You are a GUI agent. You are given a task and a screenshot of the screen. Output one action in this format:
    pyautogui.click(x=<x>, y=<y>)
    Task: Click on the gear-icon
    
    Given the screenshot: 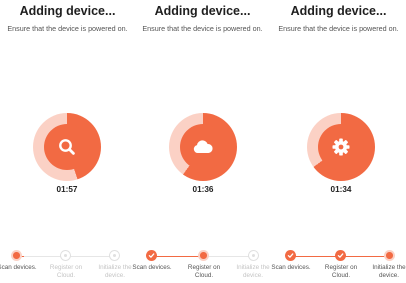 What is the action you would take?
    pyautogui.click(x=341, y=147)
    